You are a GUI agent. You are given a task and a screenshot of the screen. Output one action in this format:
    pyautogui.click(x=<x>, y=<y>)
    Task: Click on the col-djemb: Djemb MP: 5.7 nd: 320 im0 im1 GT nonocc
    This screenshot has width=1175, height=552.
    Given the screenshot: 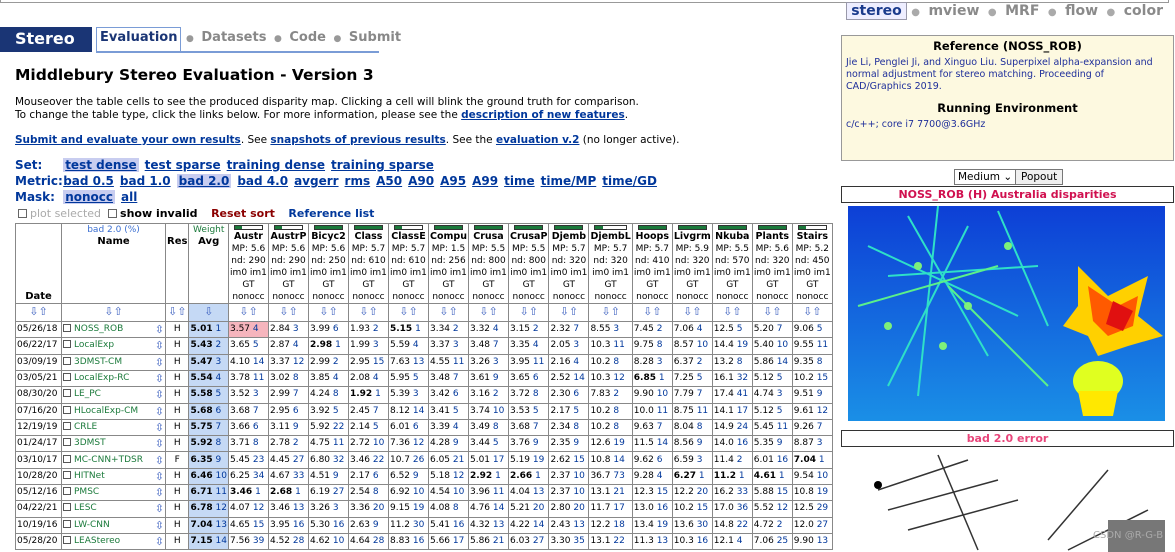 What is the action you would take?
    pyautogui.click(x=569, y=263)
    